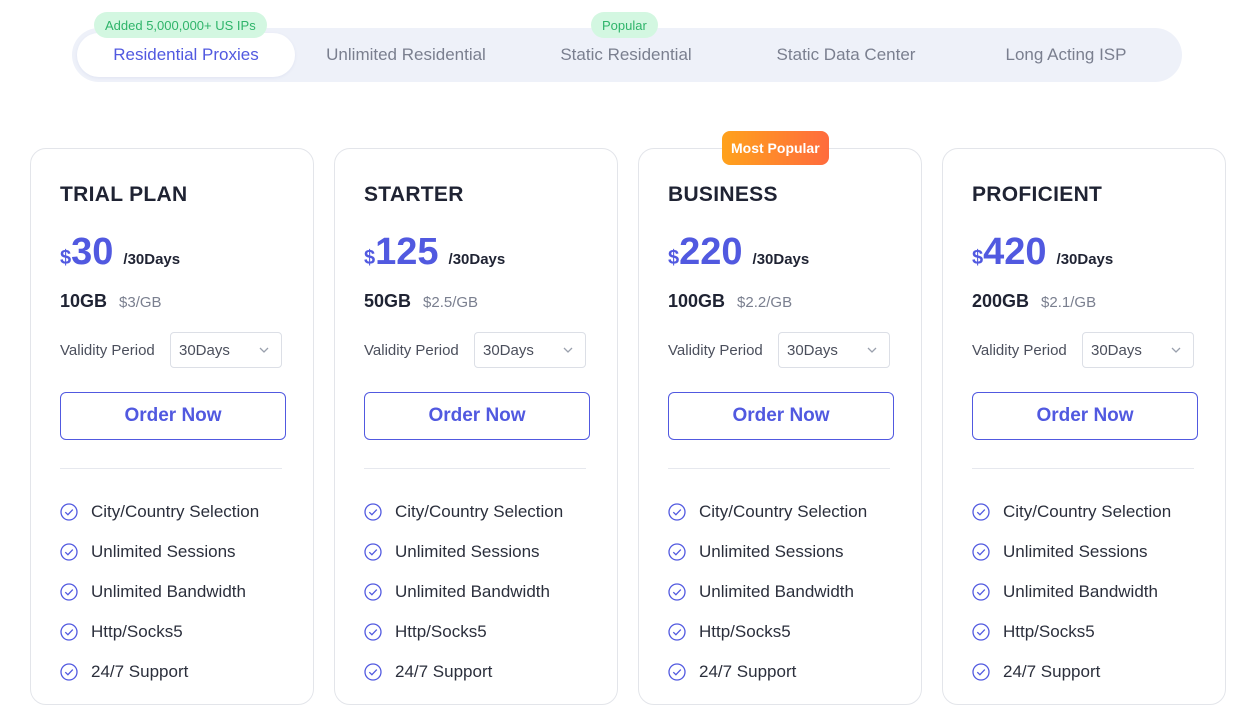 This screenshot has height=722, width=1256. I want to click on price-value: 420, so click(1015, 252).